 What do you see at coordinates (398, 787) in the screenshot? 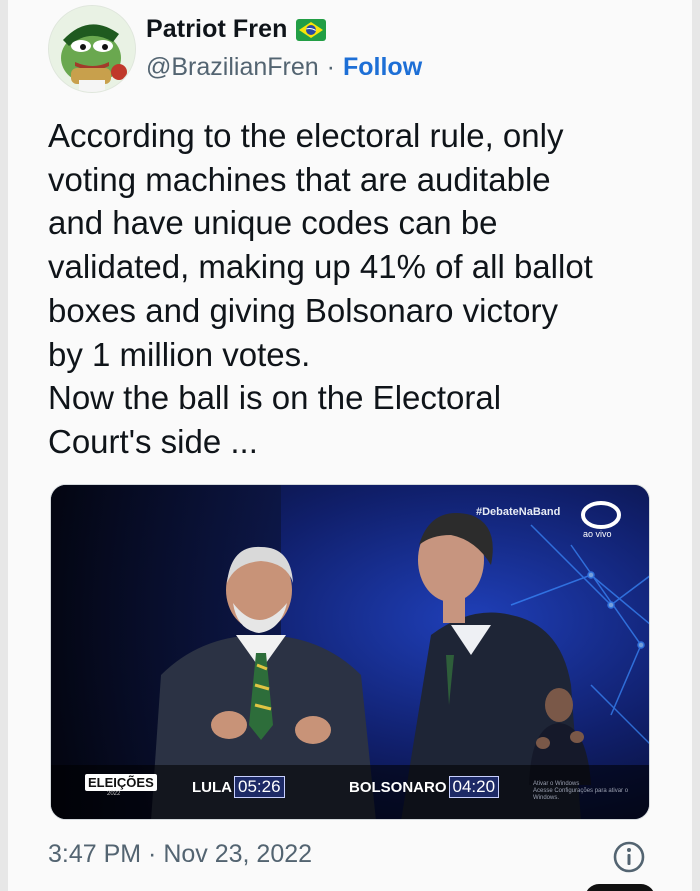
I see `candidate-name: BOLSONARO` at bounding box center [398, 787].